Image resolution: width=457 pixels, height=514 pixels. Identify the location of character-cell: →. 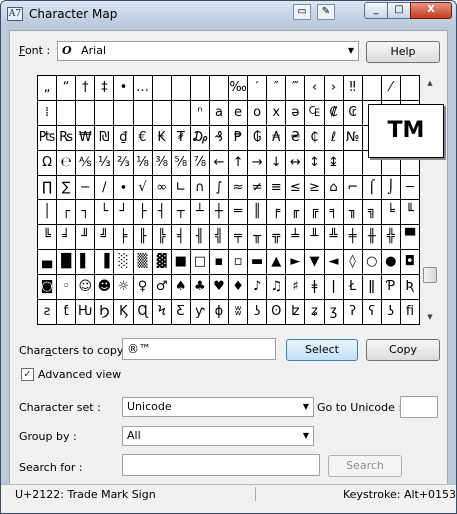
(258, 163).